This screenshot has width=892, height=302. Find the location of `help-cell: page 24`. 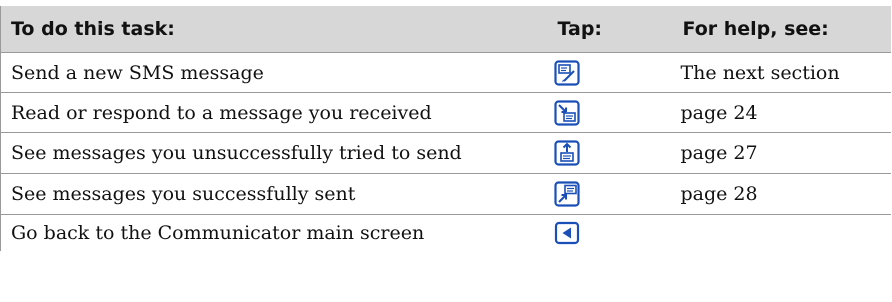

help-cell: page 24 is located at coordinates (781, 112).